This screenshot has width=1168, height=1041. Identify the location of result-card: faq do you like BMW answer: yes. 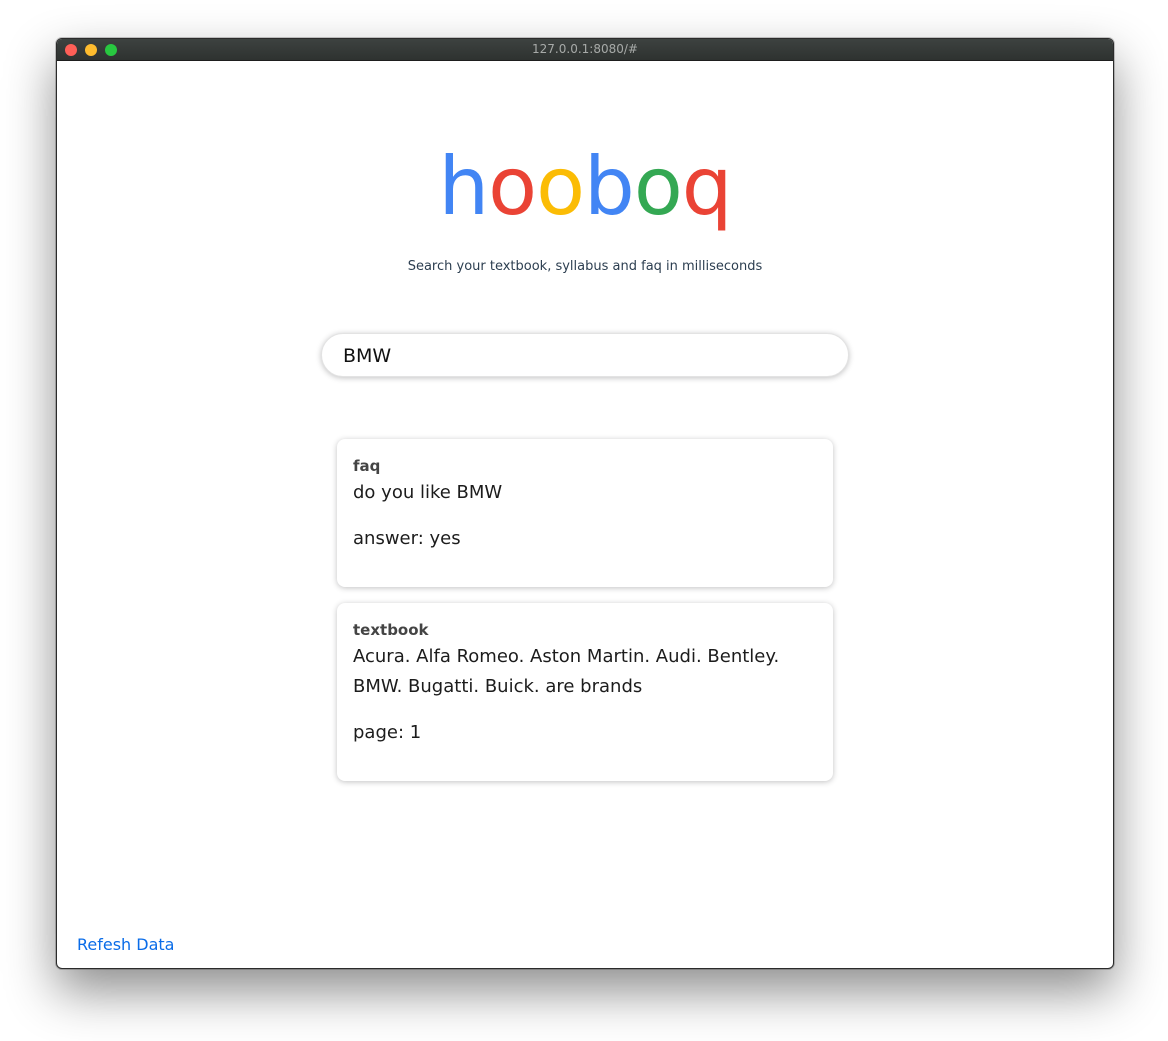
(585, 513).